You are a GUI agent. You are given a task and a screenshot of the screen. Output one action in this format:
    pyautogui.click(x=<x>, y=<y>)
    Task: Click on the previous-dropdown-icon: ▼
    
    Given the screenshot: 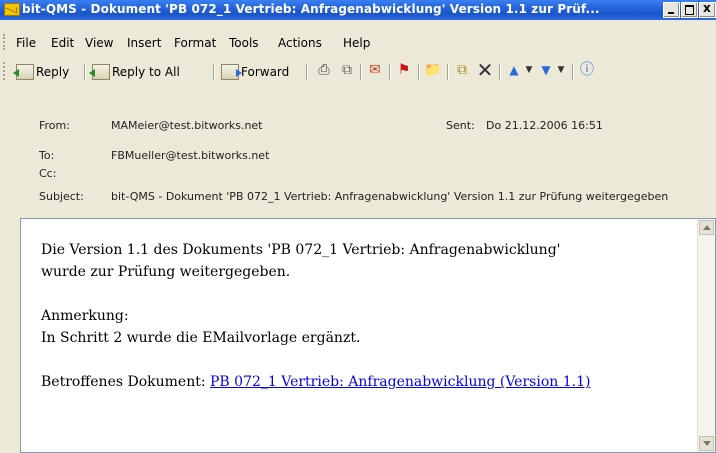 What is the action you would take?
    pyautogui.click(x=529, y=70)
    